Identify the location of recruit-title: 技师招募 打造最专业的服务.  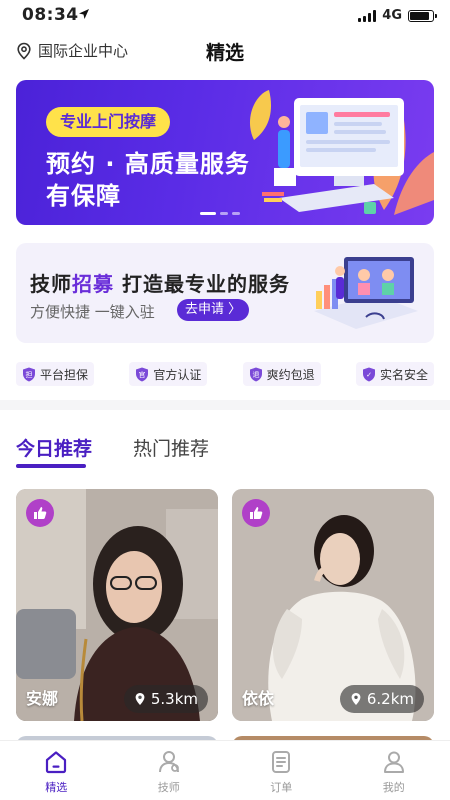
(160, 284).